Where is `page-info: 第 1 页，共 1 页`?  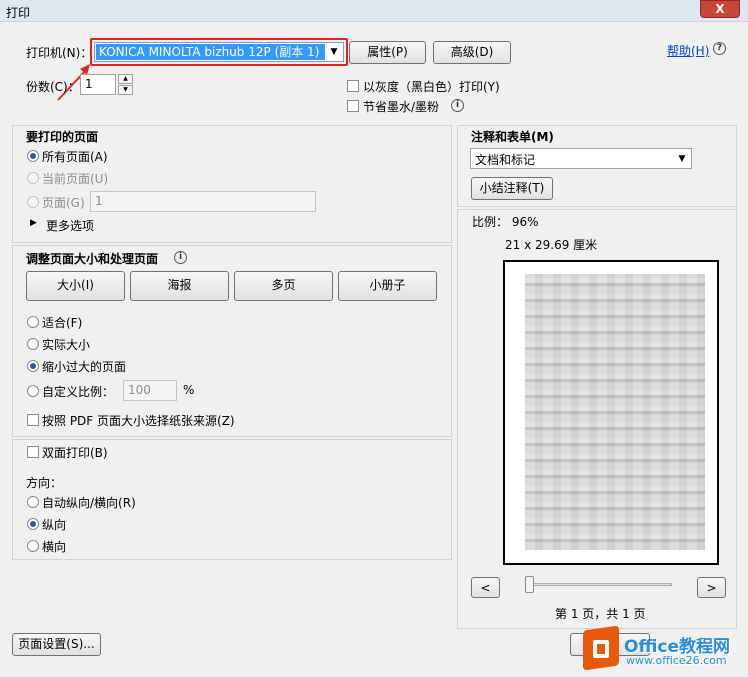
page-info: 第 1 页，共 1 页 is located at coordinates (600, 614).